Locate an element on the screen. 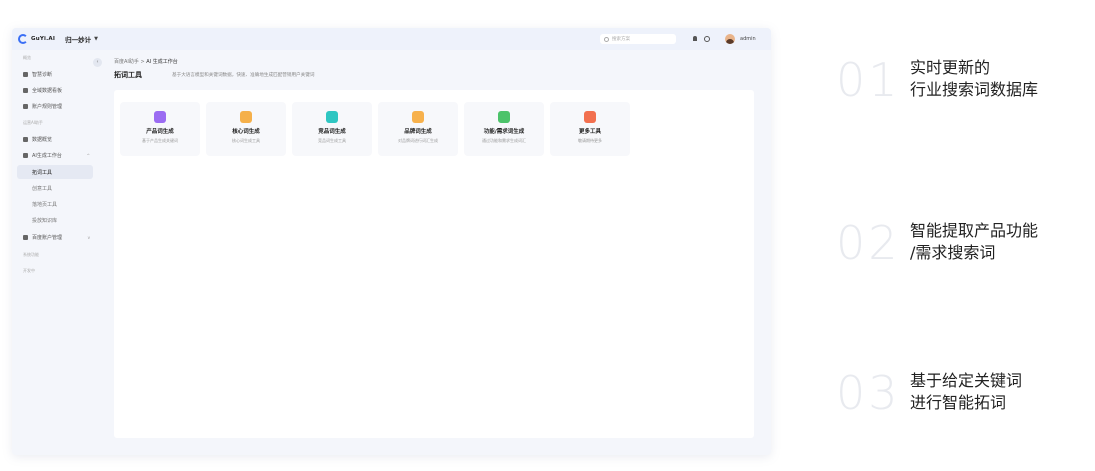  sidebar-item-dashboard: 全域数据看板 is located at coordinates (57, 90).